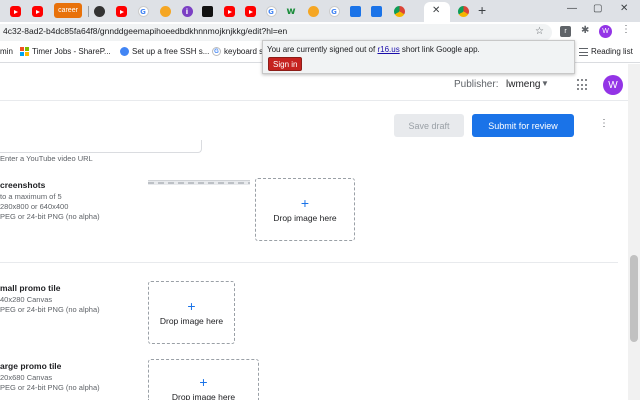 Image resolution: width=640 pixels, height=400 pixels. Describe the element at coordinates (634, 298) in the screenshot. I see `scrollbar-thumb` at that location.